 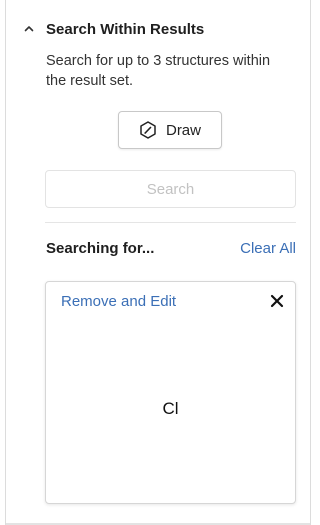 I want to click on search-button: Search, so click(x=170, y=189).